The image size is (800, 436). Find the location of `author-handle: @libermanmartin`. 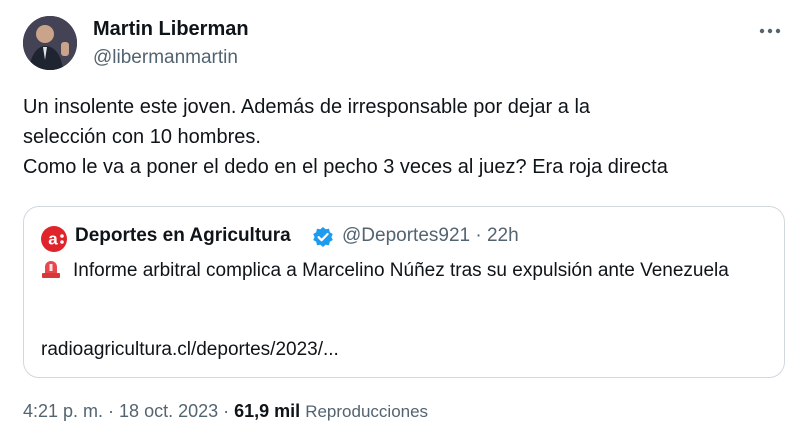

author-handle: @libermanmartin is located at coordinates (165, 58).